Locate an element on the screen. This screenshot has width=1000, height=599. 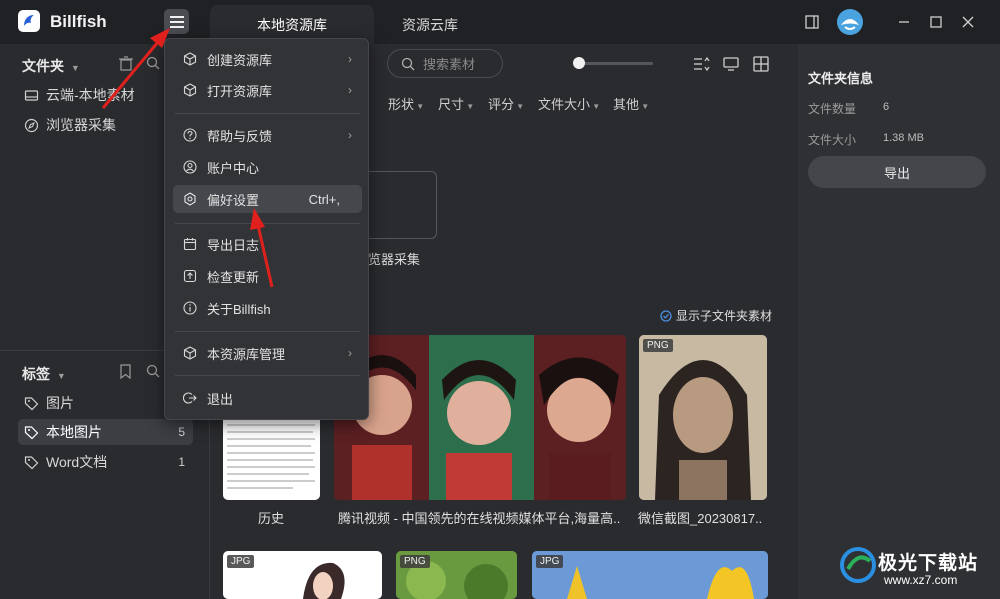
folders-section-title: 文件夹 ▼ is located at coordinates (51, 66).